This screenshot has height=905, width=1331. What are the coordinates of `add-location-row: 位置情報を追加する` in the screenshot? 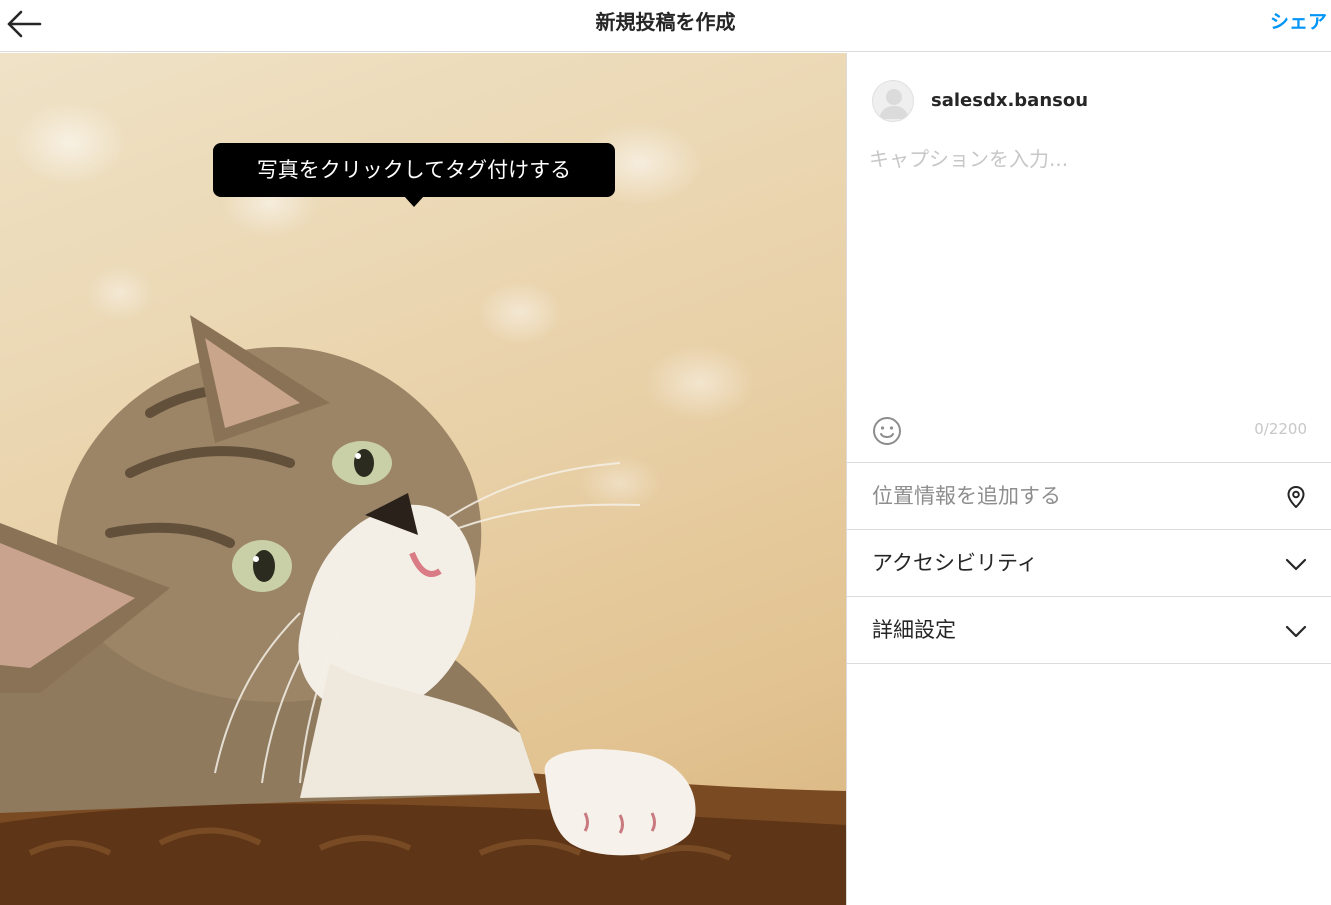 It's located at (1089, 495).